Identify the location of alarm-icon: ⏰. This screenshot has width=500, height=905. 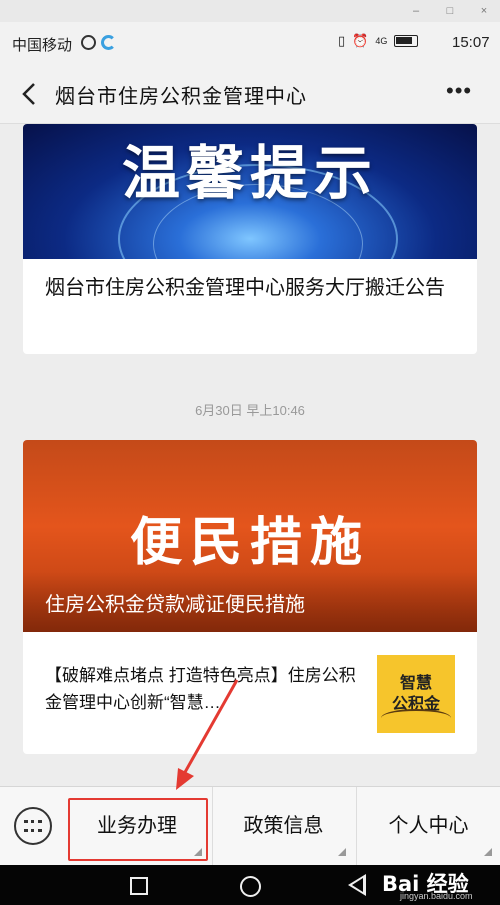
(360, 40).